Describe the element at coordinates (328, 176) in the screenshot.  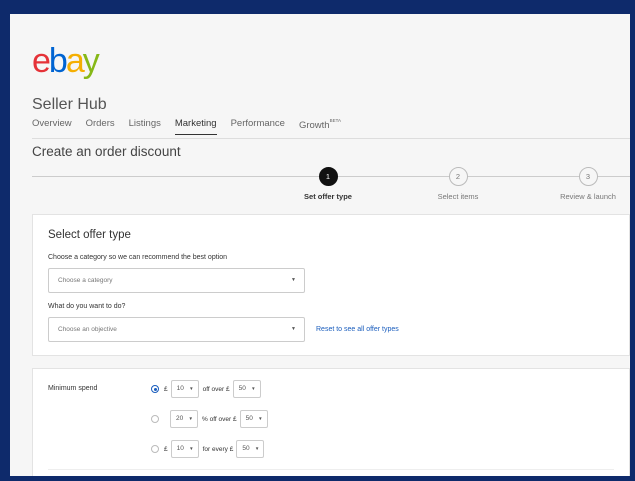
I see `step-circle: 1` at that location.